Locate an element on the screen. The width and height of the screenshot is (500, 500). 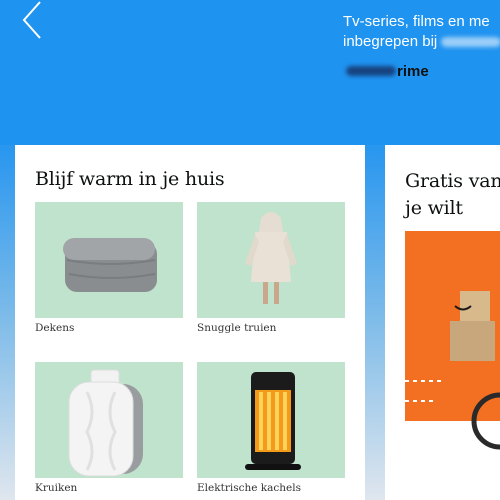
prime-video-promo: Tv-series, films en me inbegrepen bij is located at coordinates (421, 32).